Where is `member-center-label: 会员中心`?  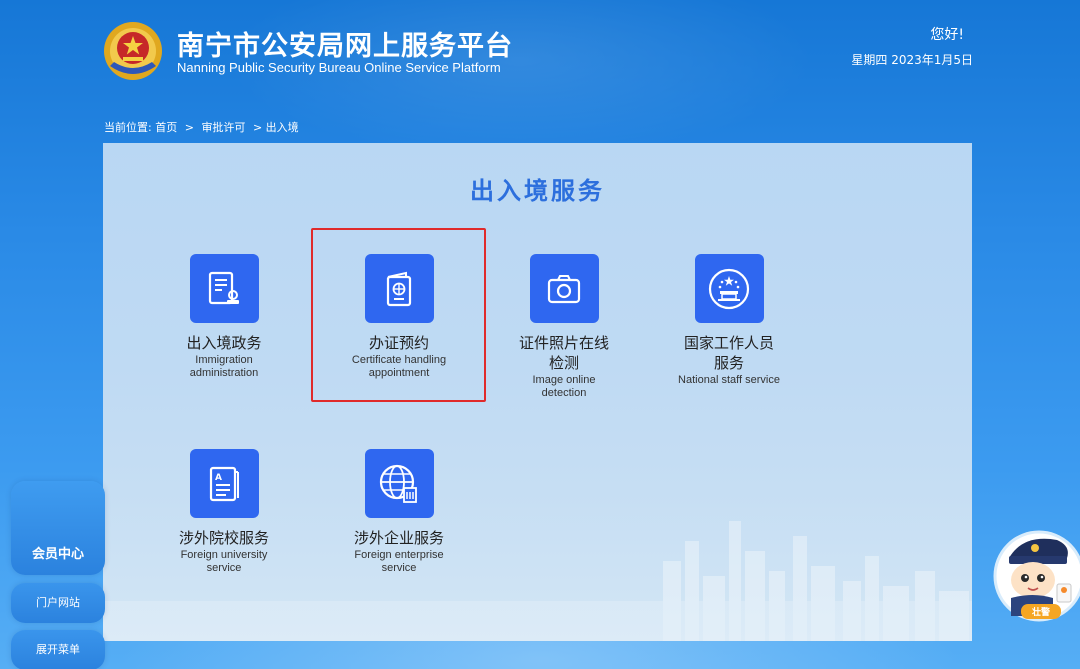 member-center-label: 会员中心 is located at coordinates (57, 554).